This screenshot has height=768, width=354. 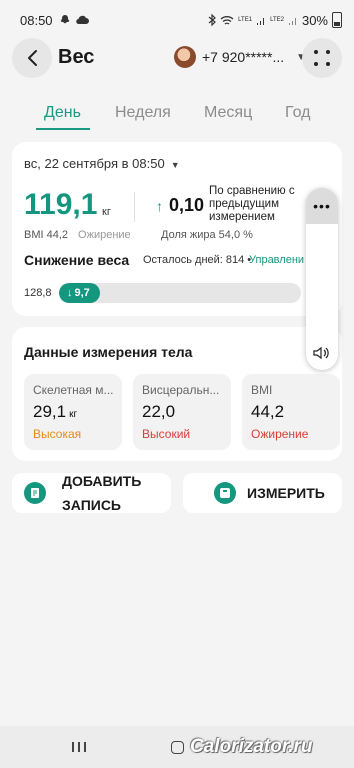 What do you see at coordinates (76, 57) in the screenshot?
I see `page-title: Вес` at bounding box center [76, 57].